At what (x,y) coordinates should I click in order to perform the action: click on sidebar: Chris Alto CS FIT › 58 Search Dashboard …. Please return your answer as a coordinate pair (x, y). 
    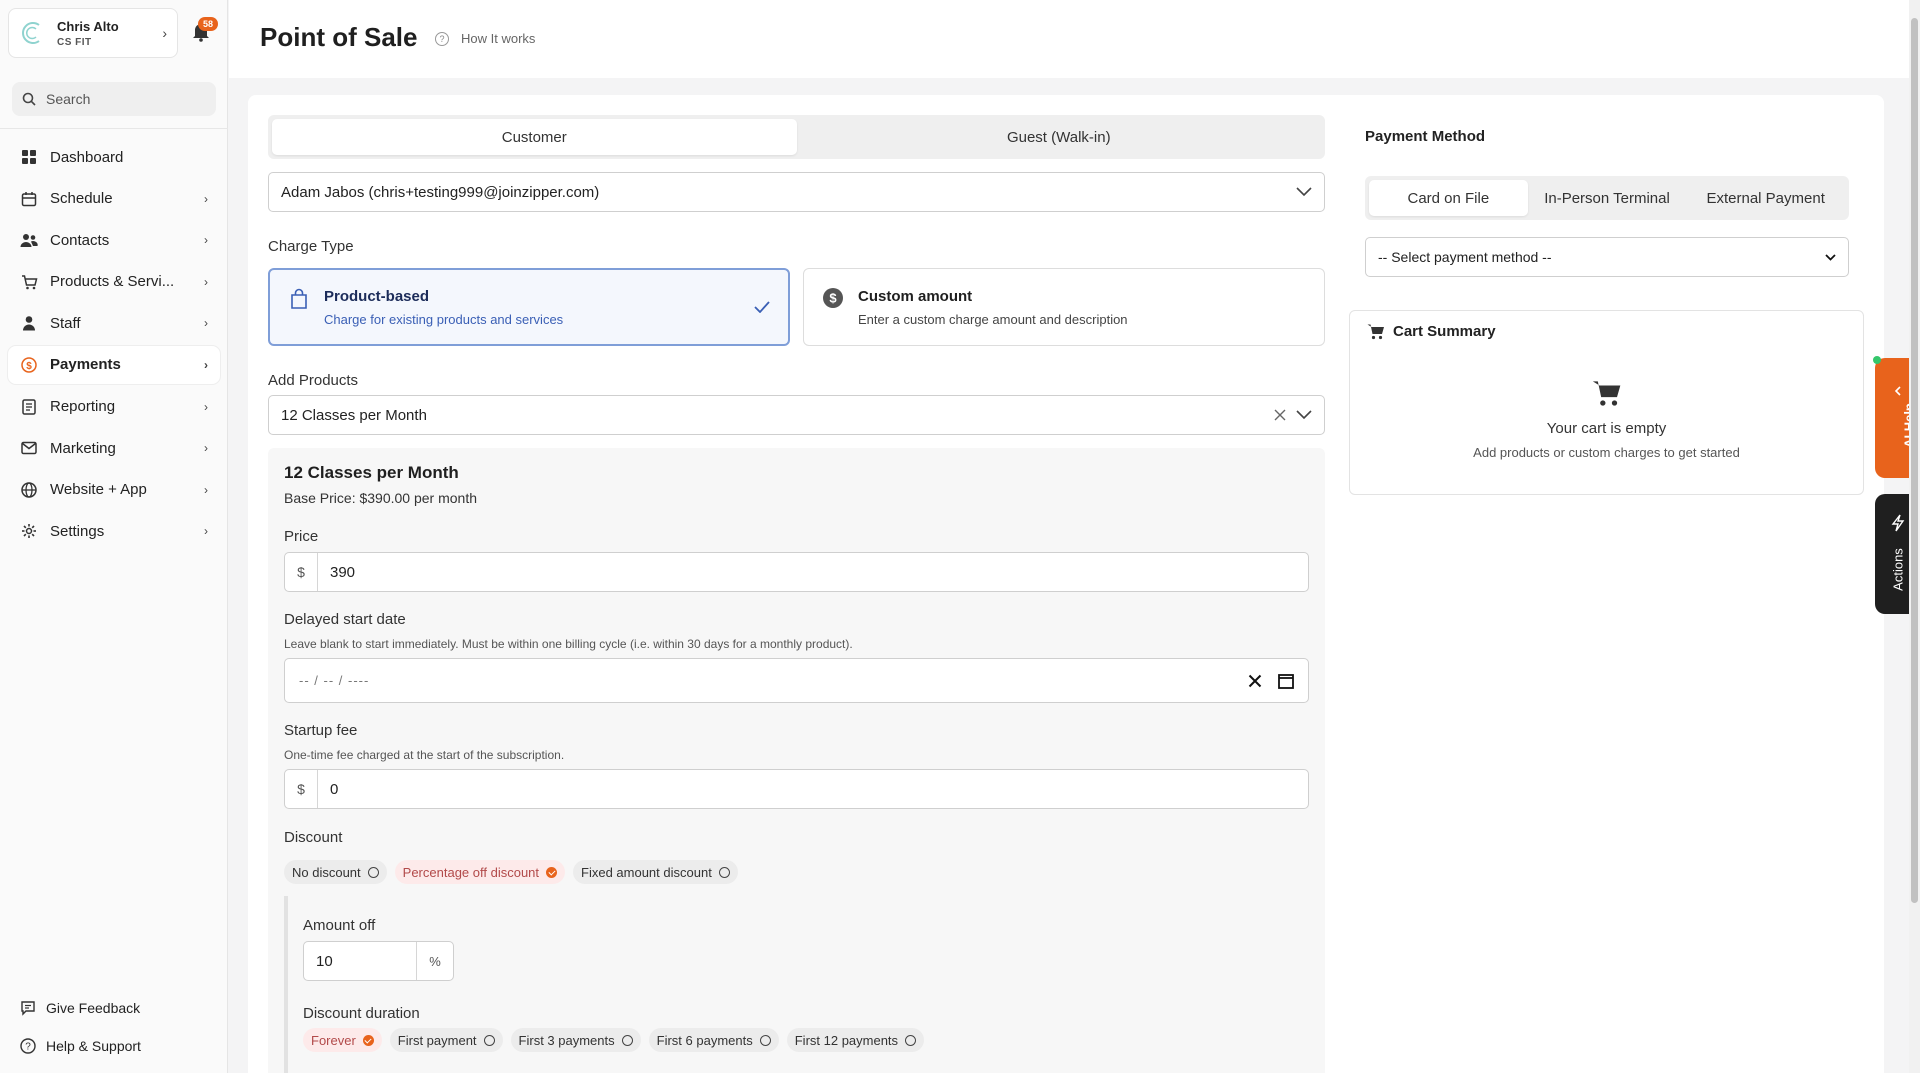
    Looking at the image, I should click on (114, 536).